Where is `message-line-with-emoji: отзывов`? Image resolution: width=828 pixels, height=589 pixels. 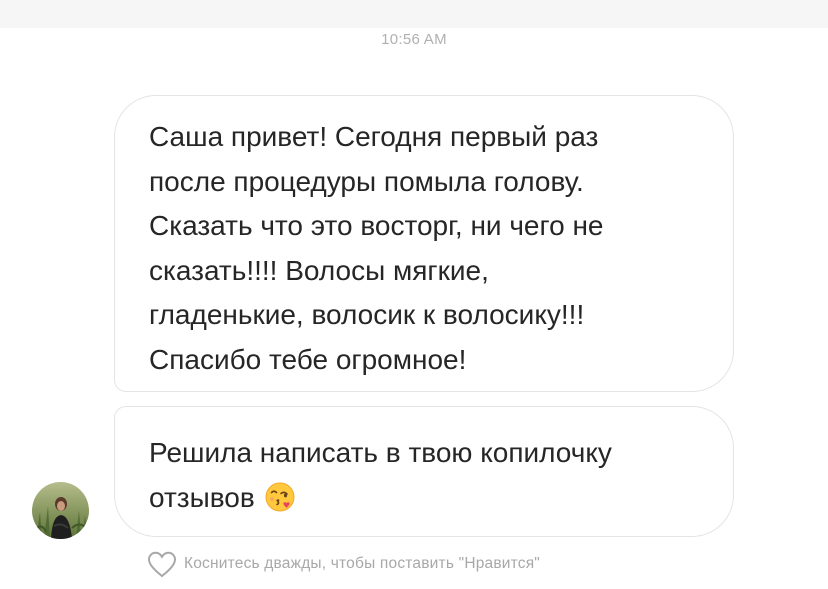 message-line-with-emoji: отзывов is located at coordinates (426, 498).